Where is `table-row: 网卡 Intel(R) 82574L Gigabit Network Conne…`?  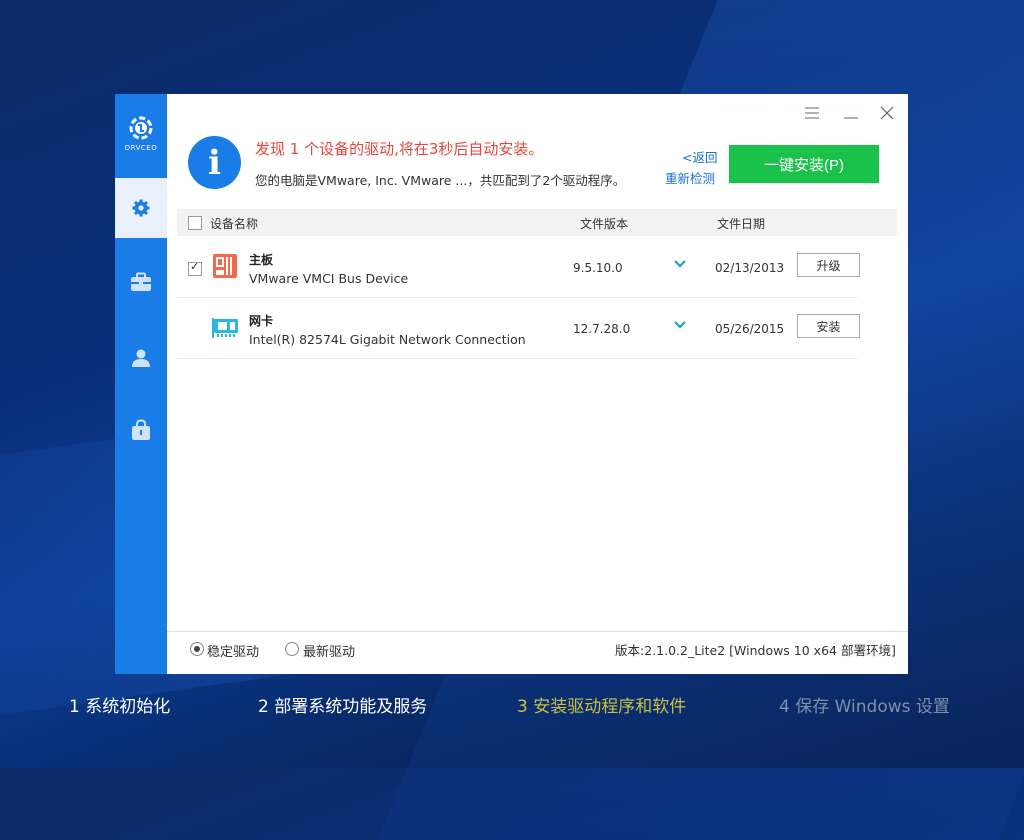 table-row: 网卡 Intel(R) 82574L Gigabit Network Conne… is located at coordinates (518, 328).